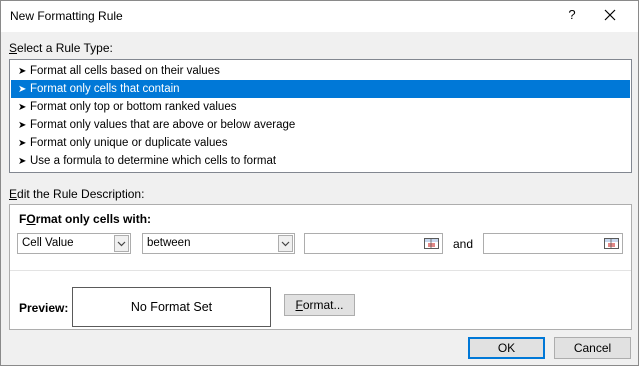 The image size is (639, 366). What do you see at coordinates (77, 194) in the screenshot?
I see `rule-description-label: Edit the Rule Description:` at bounding box center [77, 194].